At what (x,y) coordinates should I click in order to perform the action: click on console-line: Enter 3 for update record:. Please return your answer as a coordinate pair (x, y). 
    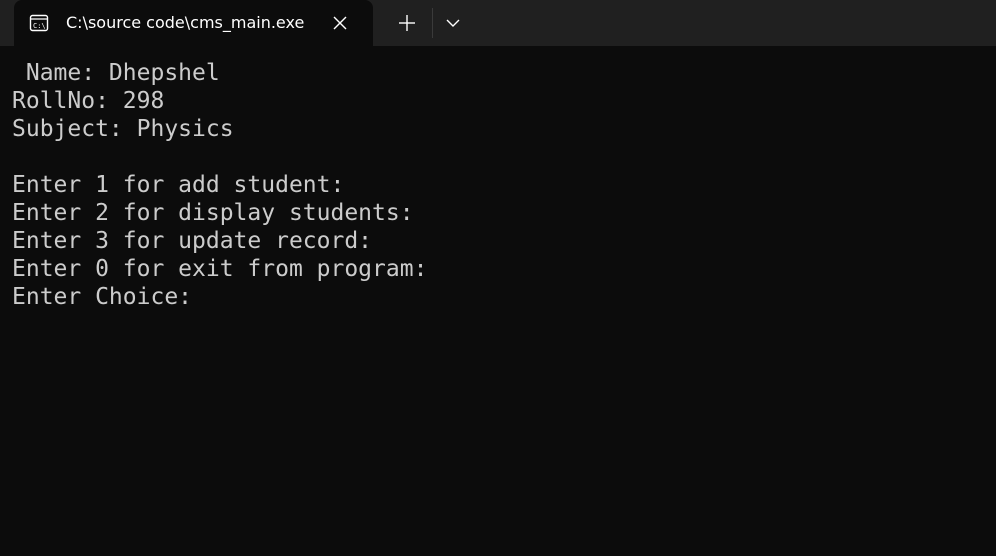
    Looking at the image, I should click on (192, 241).